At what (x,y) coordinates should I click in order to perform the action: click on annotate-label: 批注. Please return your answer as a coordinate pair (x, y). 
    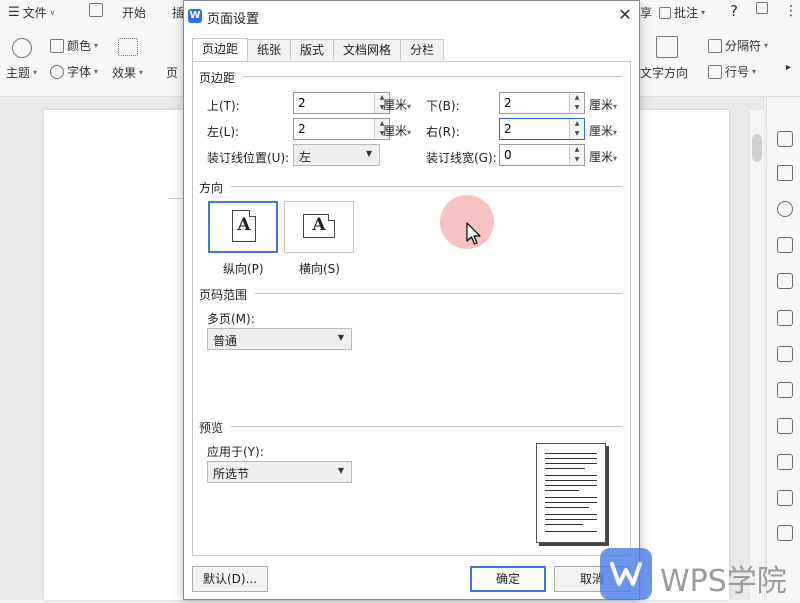
    Looking at the image, I should click on (686, 13).